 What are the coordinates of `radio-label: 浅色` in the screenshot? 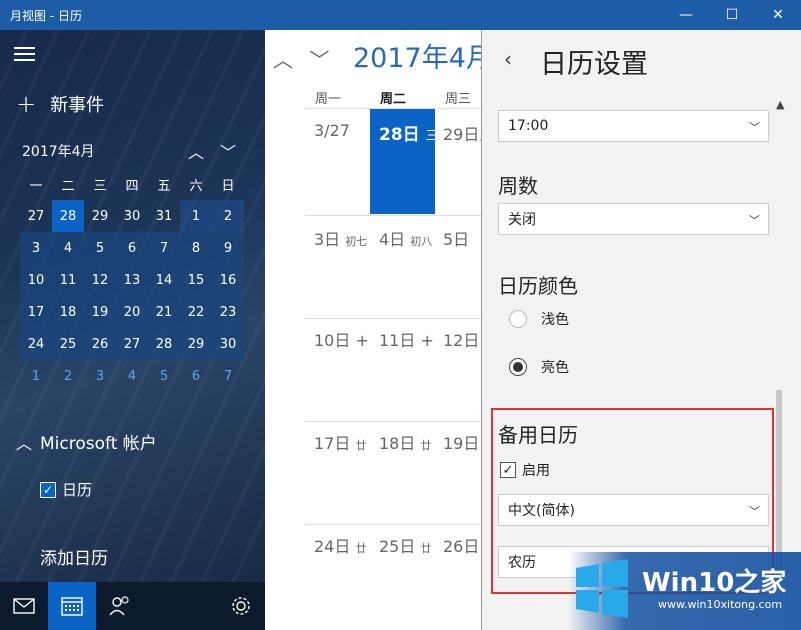 It's located at (555, 320).